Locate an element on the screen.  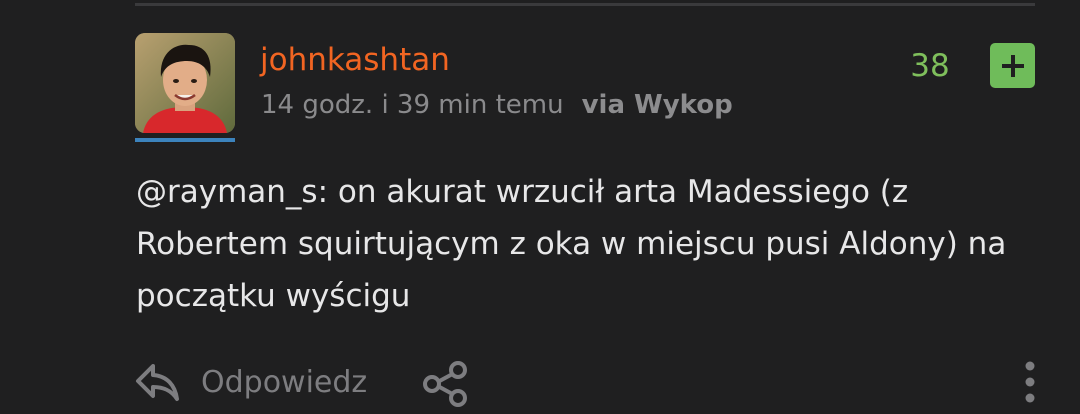
more-vertical-icon is located at coordinates (1030, 382).